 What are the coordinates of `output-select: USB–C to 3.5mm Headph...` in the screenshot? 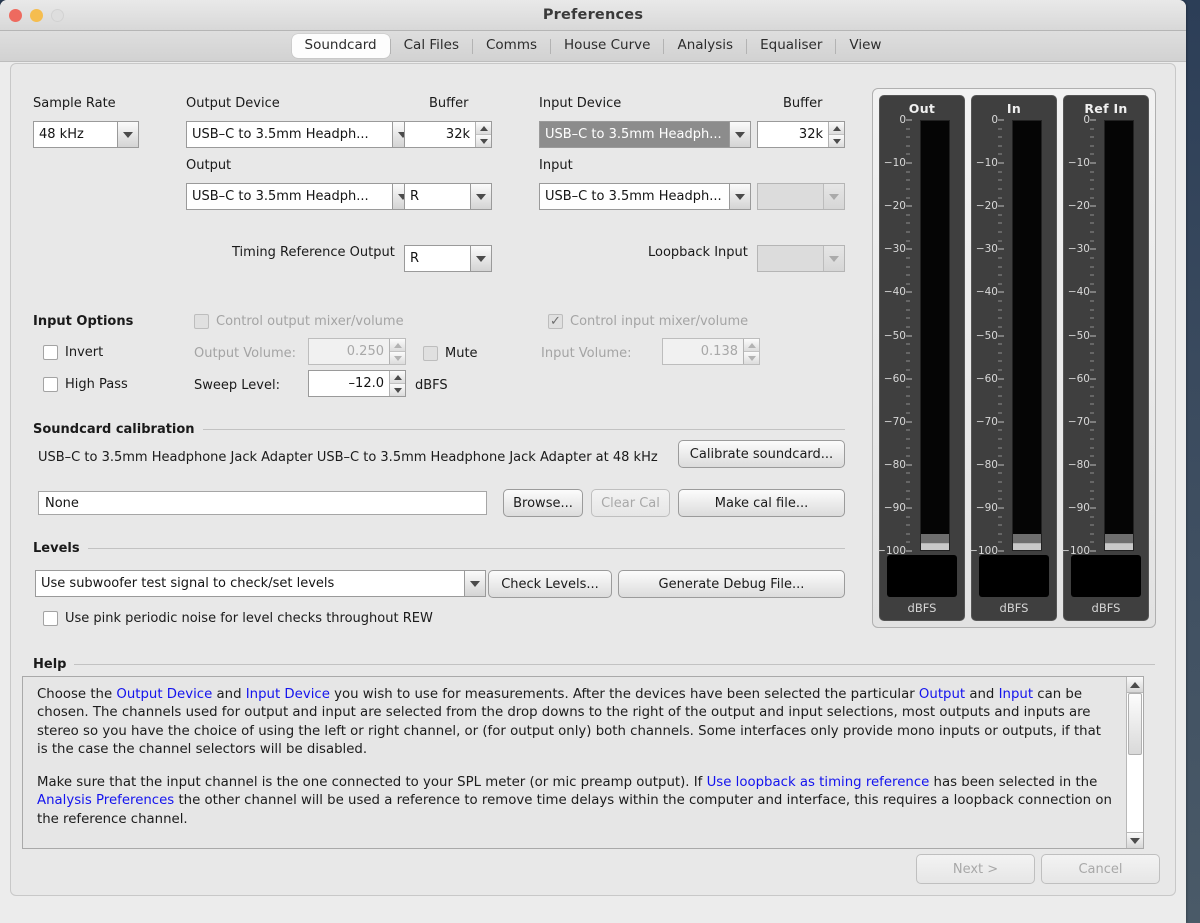 It's located at (300, 196).